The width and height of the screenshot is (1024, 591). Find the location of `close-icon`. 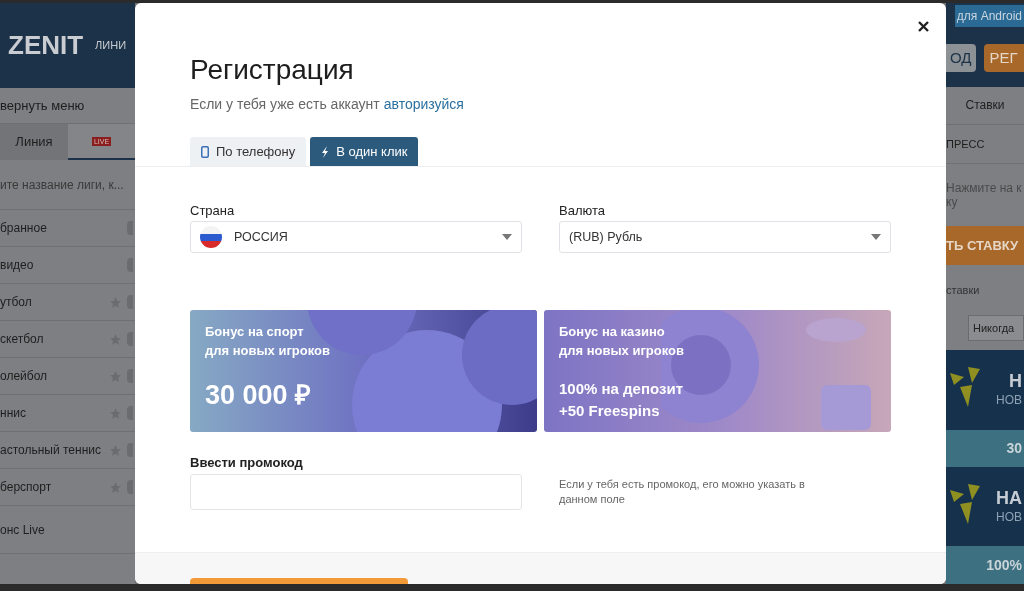

close-icon is located at coordinates (923, 26).